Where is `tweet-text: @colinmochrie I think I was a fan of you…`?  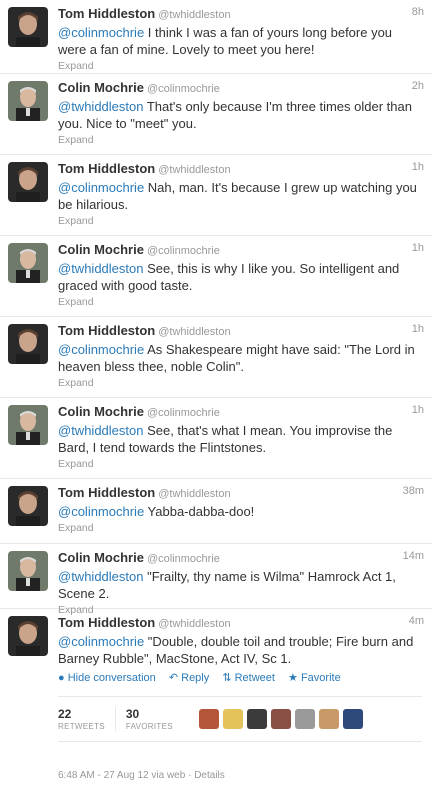 tweet-text: @colinmochrie I think I was a fan of you… is located at coordinates (225, 41).